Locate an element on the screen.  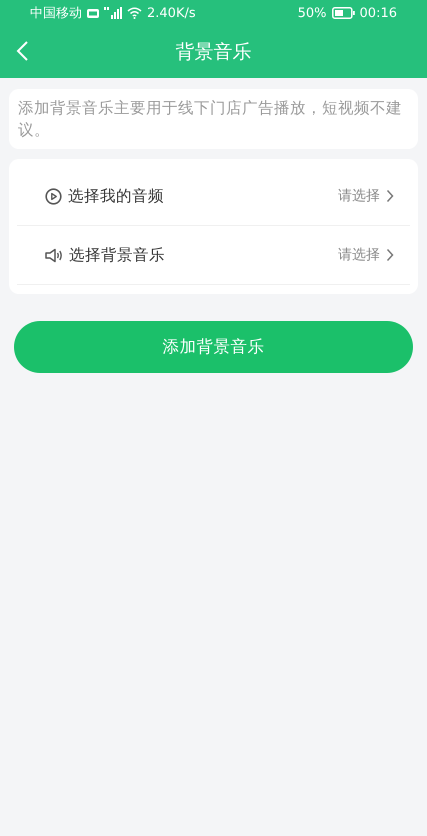
option-row: 选择背景音乐 请选择 is located at coordinates (213, 255).